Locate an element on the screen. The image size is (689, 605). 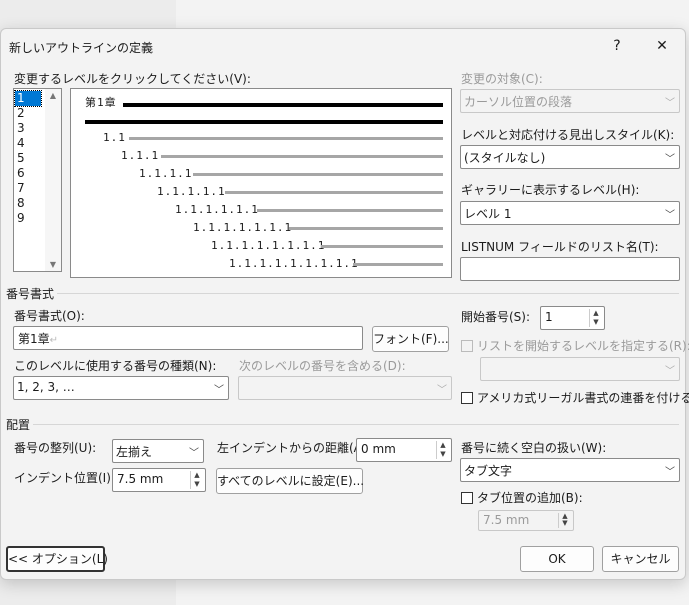
level-item: 9 is located at coordinates (28, 218).